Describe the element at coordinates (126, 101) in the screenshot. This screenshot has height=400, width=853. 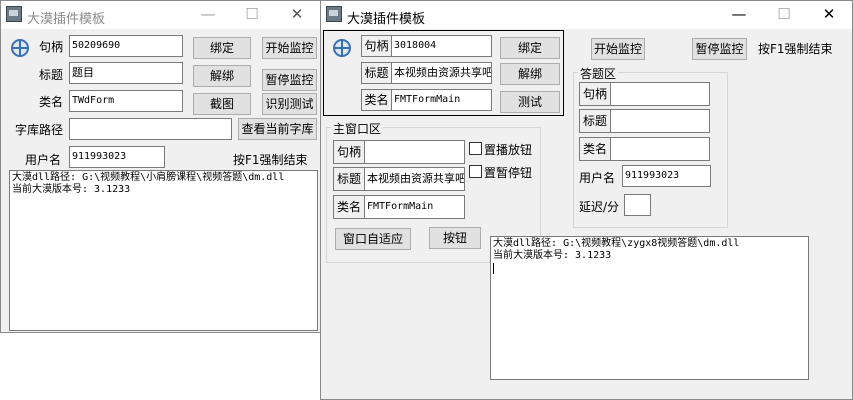
I see `class-input: TWdForm` at that location.